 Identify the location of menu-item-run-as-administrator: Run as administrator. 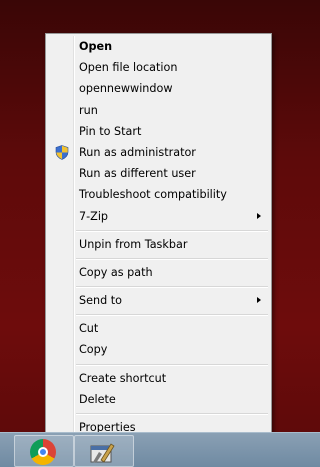
(158, 152).